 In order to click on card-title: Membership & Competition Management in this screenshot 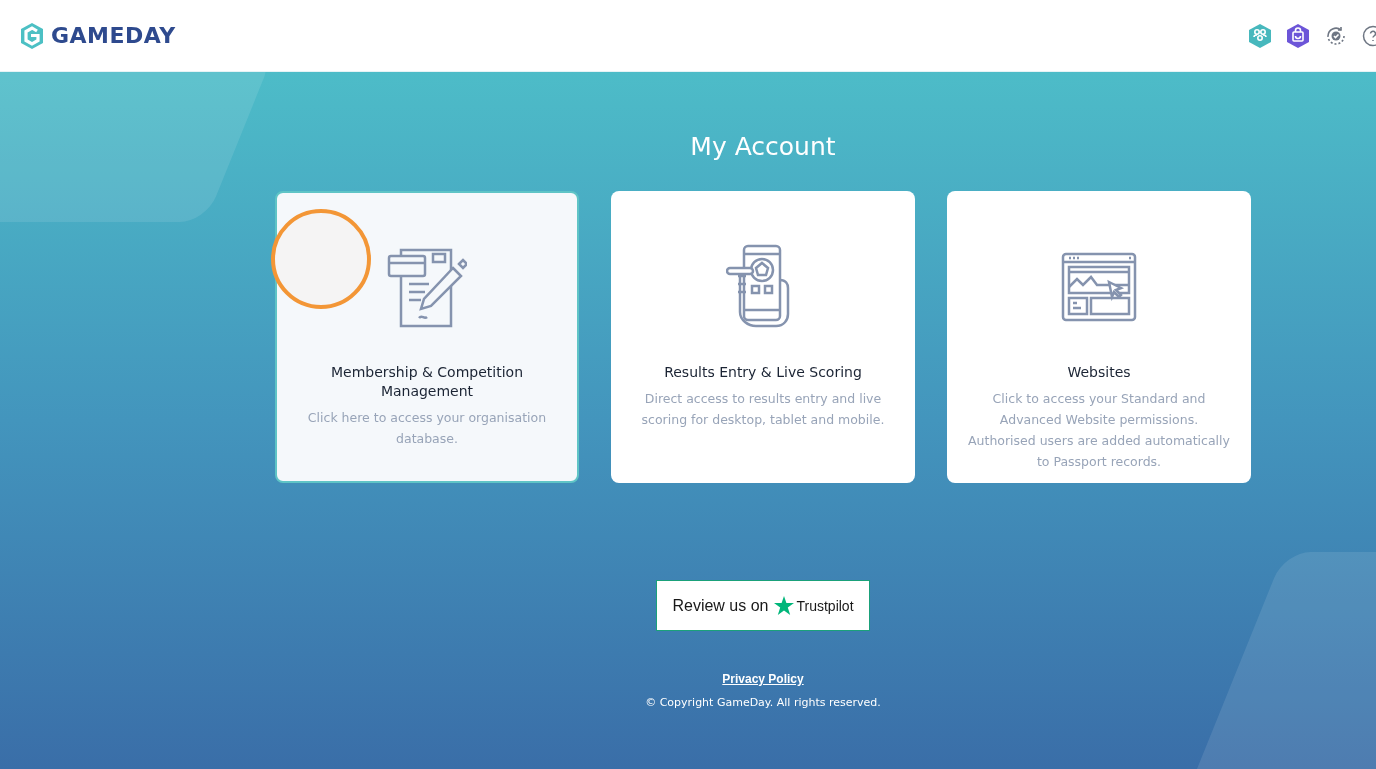, I will do `click(427, 382)`.